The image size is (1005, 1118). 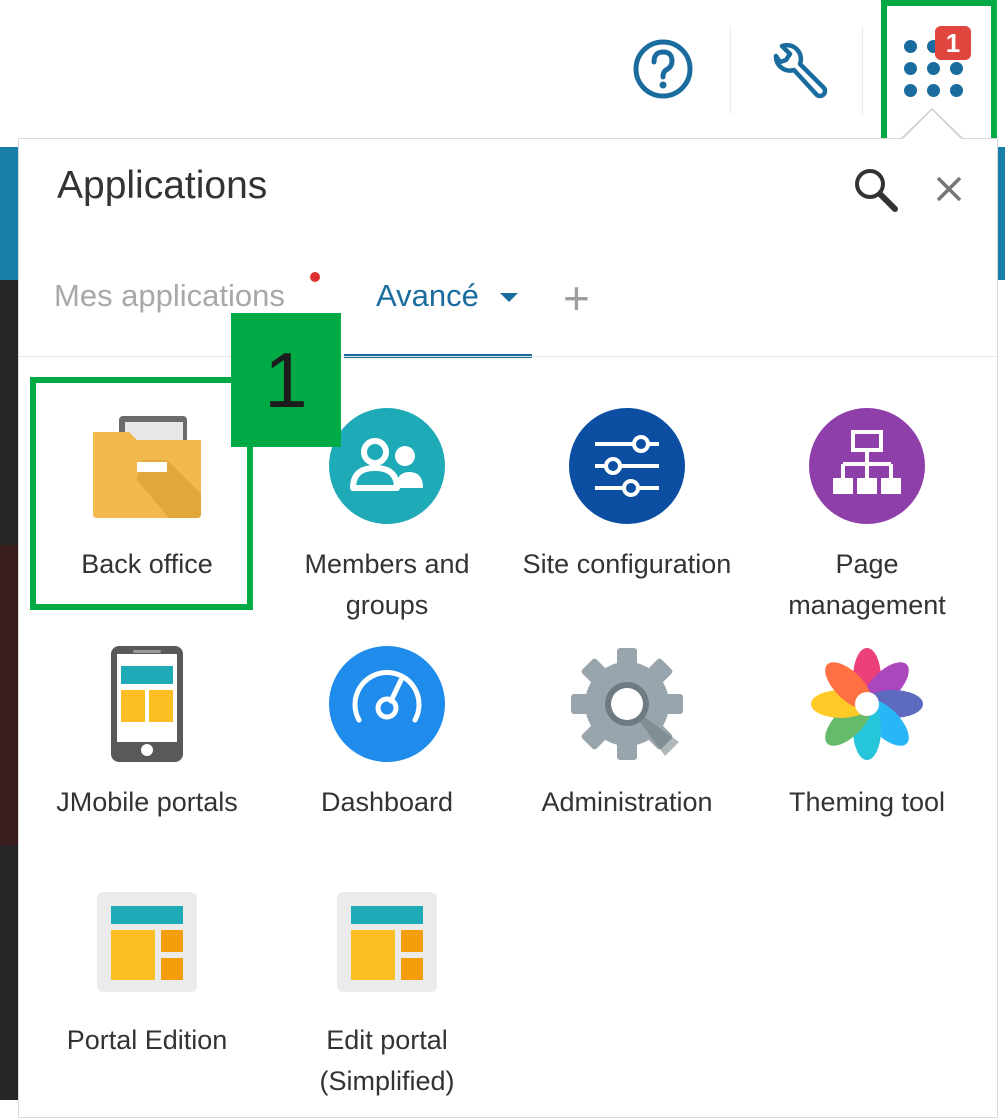 I want to click on app-label: Portal Edition, so click(x=147, y=1040).